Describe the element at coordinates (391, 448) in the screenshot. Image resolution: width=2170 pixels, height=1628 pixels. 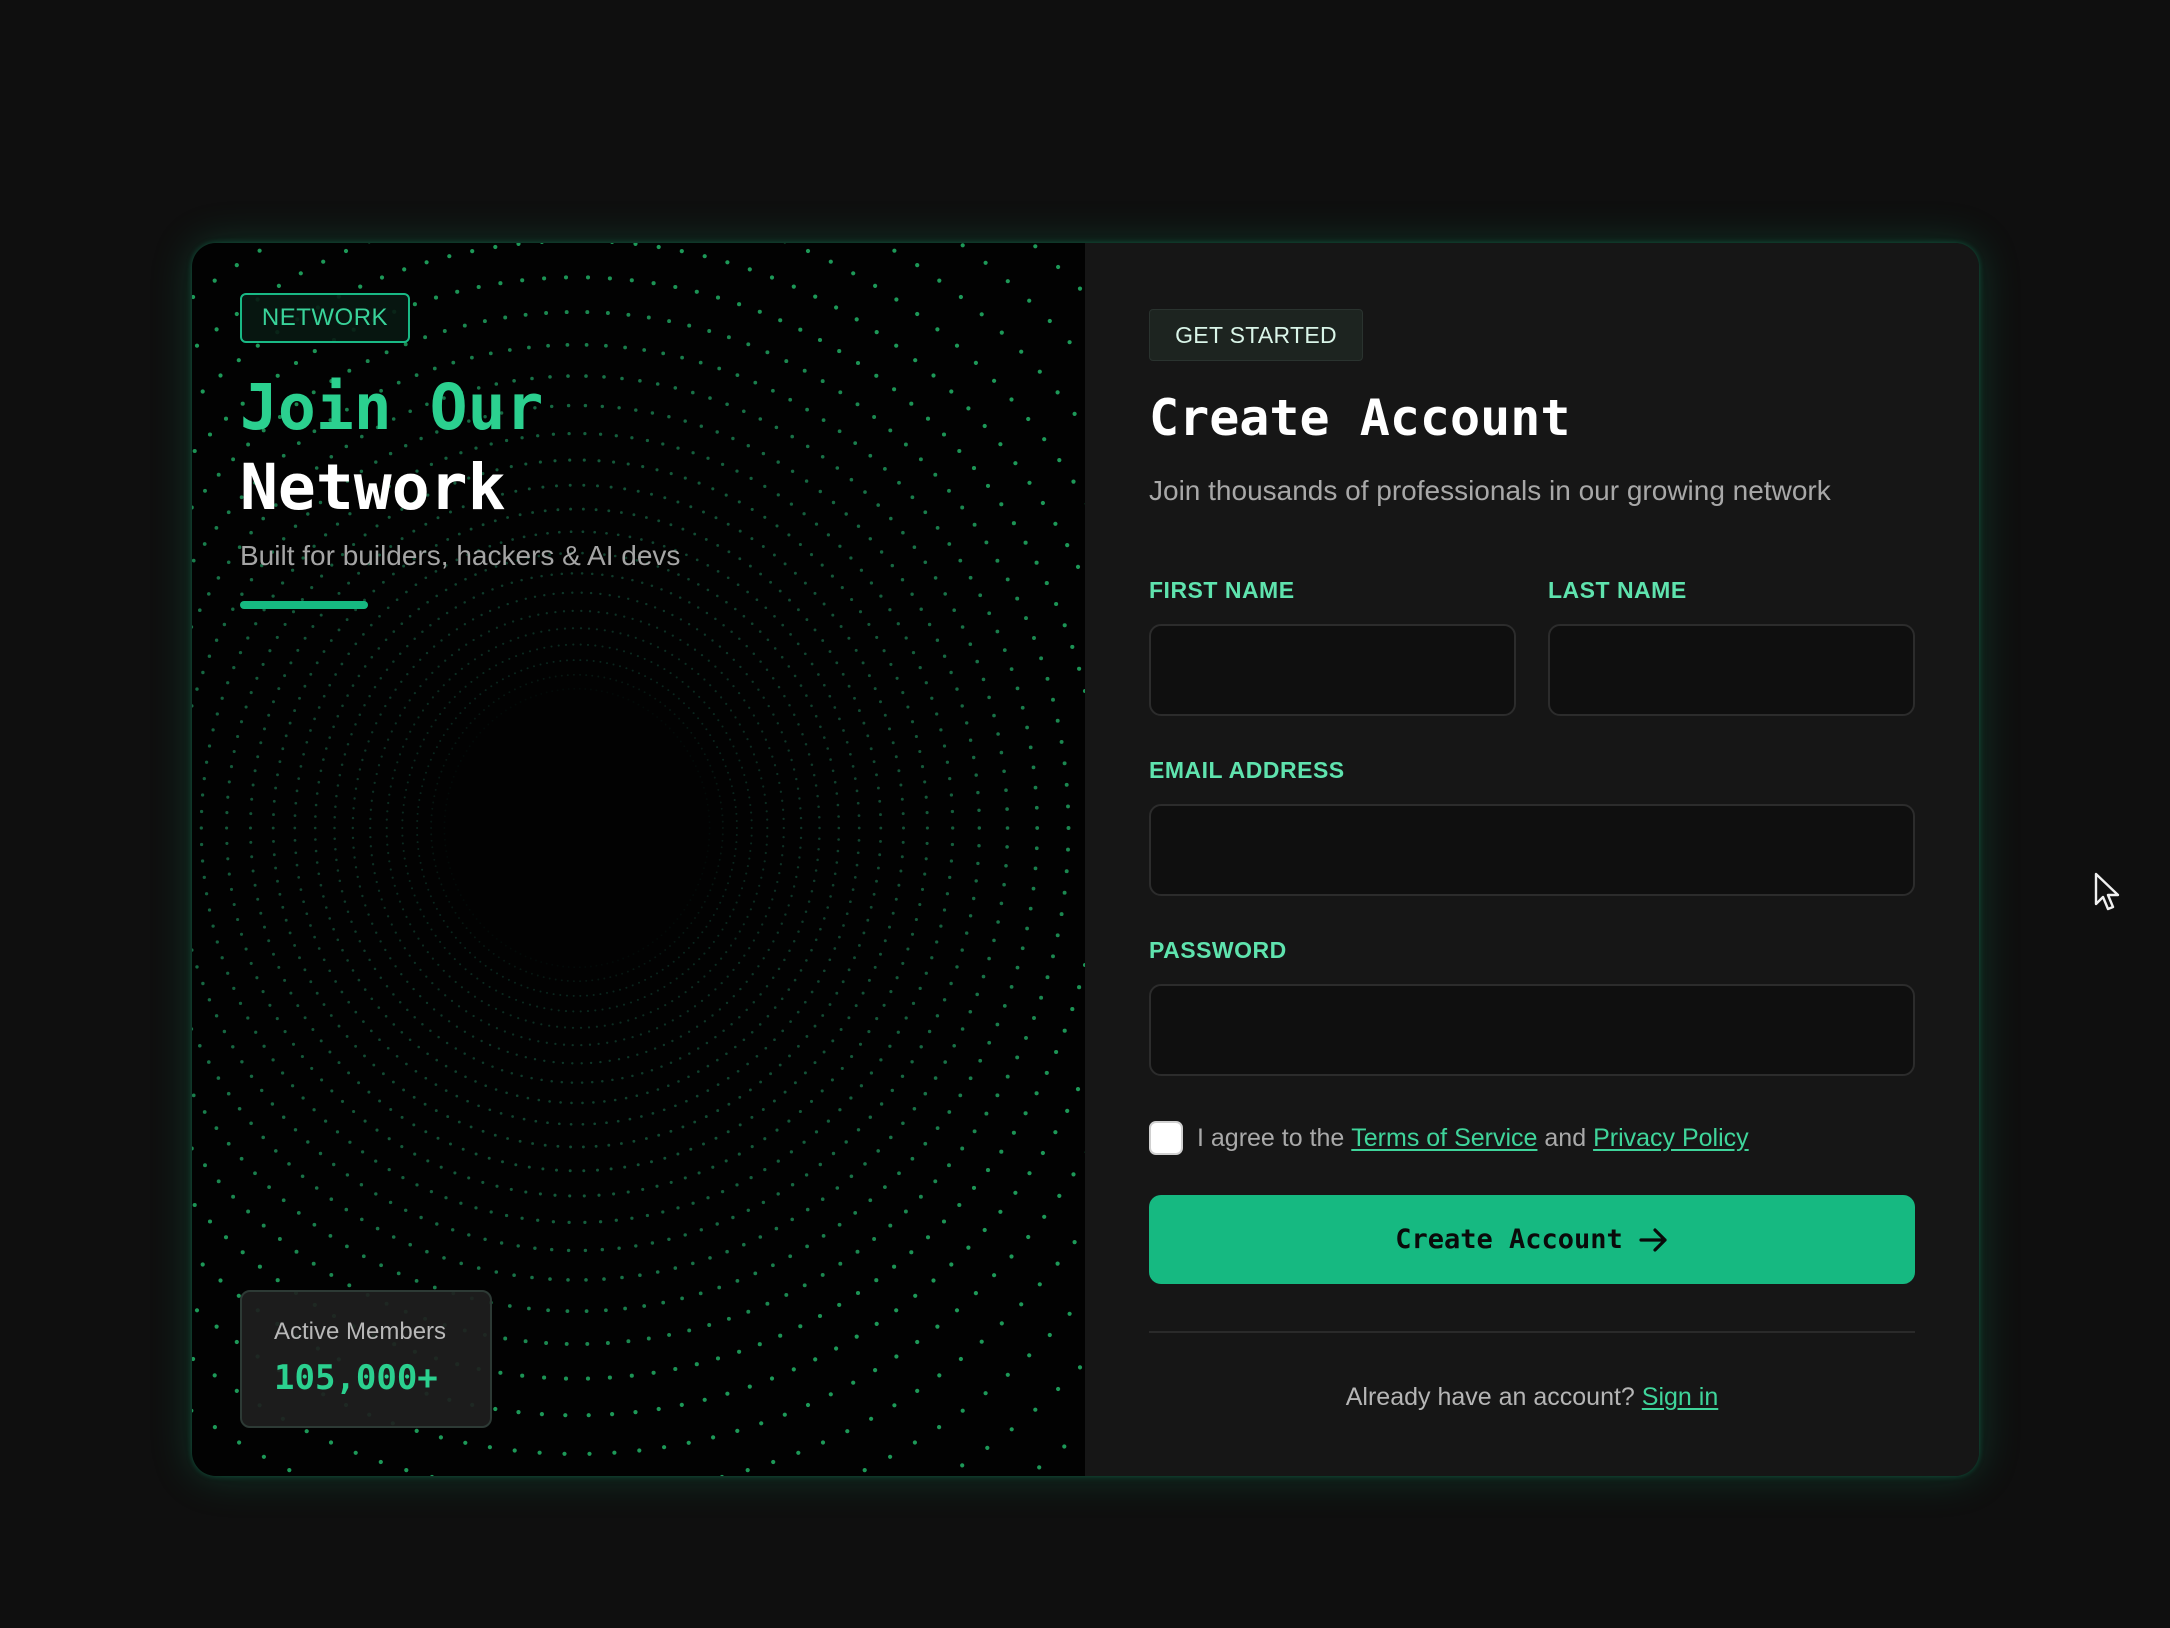
I see `hero-title: Join Our Network` at that location.